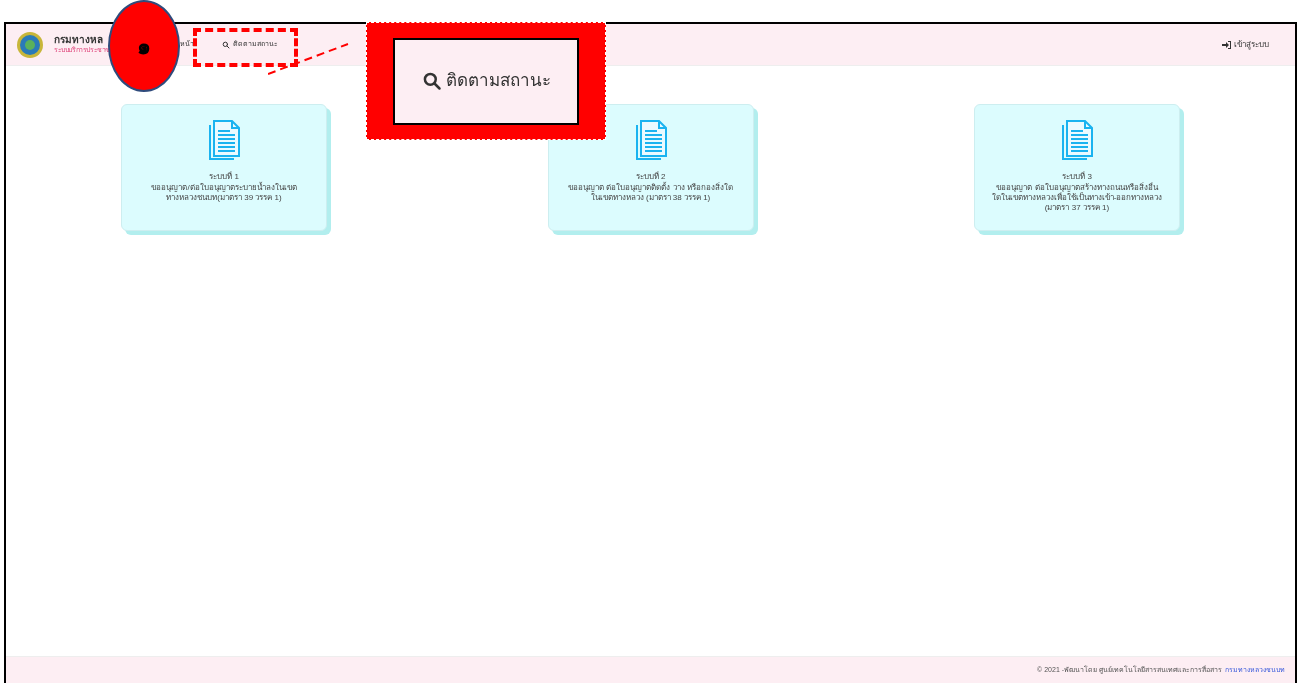  Describe the element at coordinates (1226, 44) in the screenshot. I see `login-icon` at that location.